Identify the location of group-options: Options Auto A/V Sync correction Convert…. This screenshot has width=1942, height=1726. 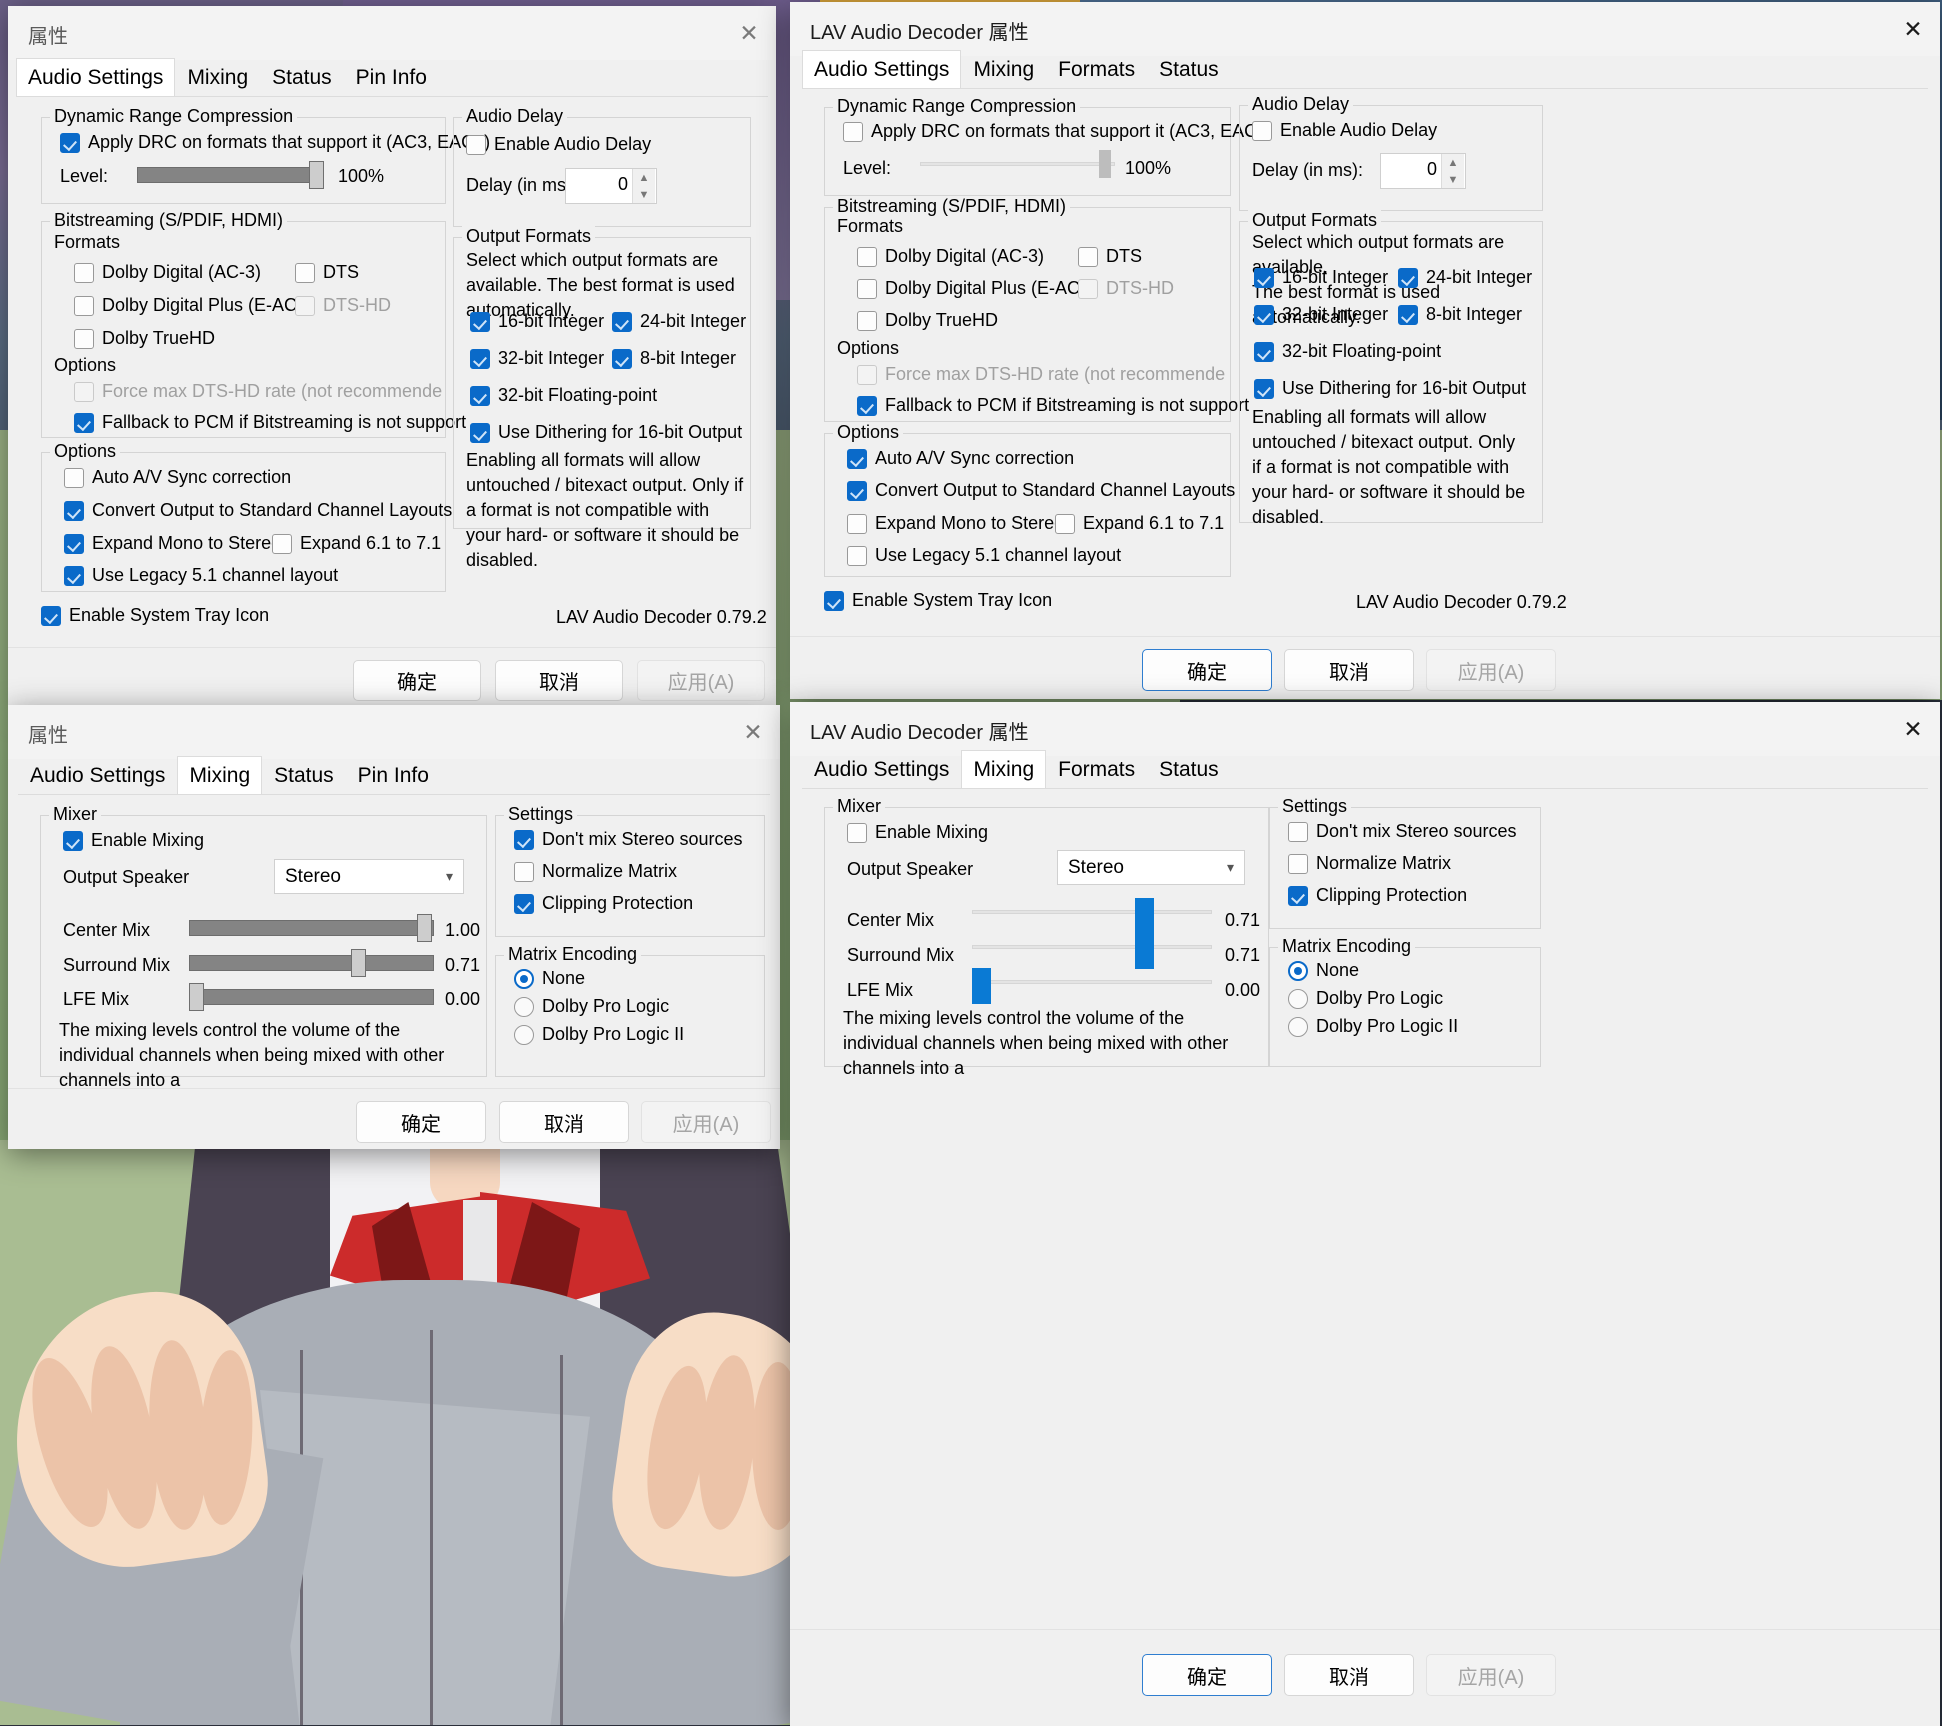
(246, 516).